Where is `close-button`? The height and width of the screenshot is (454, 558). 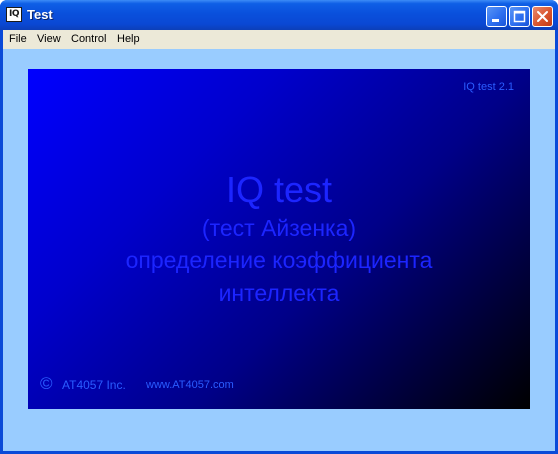 close-button is located at coordinates (542, 16).